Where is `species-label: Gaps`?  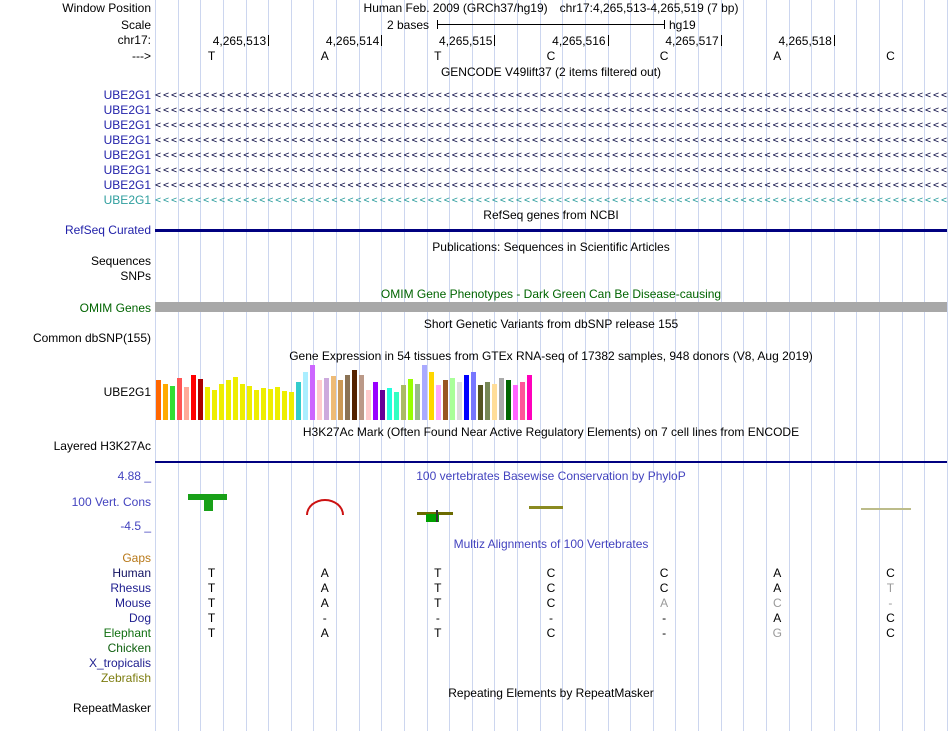
species-label: Gaps is located at coordinates (78, 558).